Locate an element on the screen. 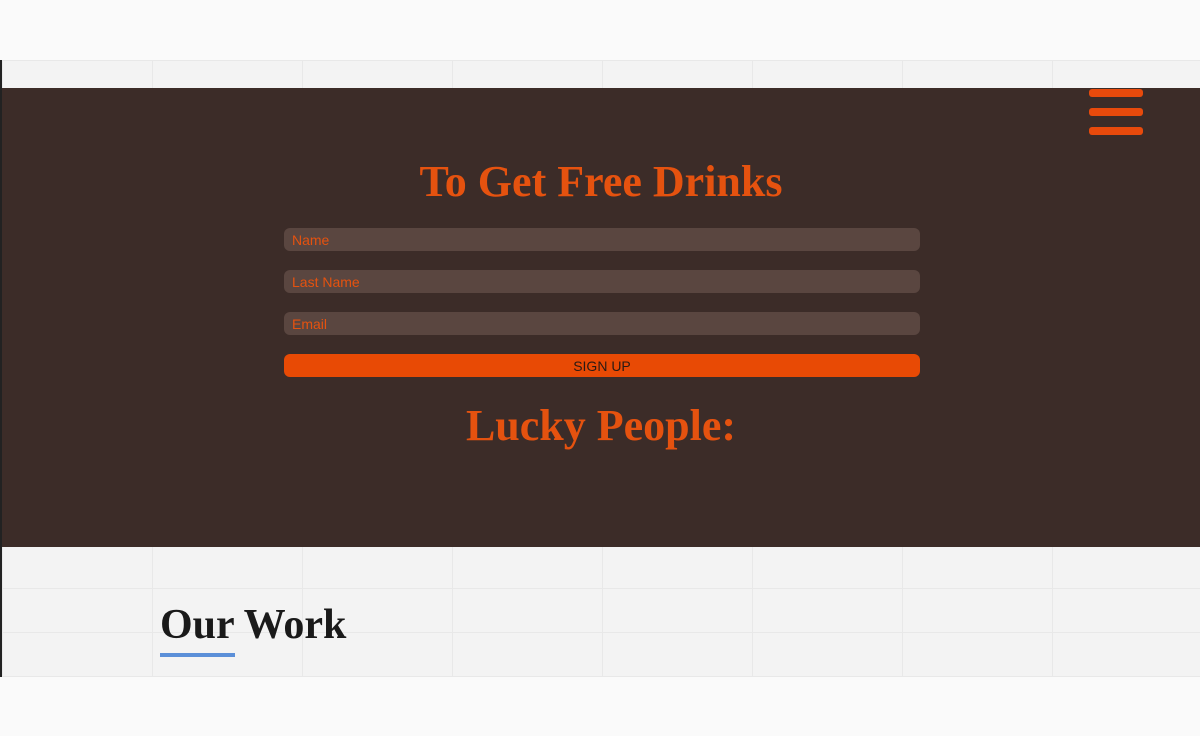  sign-up-button: SIGN UP is located at coordinates (602, 365).